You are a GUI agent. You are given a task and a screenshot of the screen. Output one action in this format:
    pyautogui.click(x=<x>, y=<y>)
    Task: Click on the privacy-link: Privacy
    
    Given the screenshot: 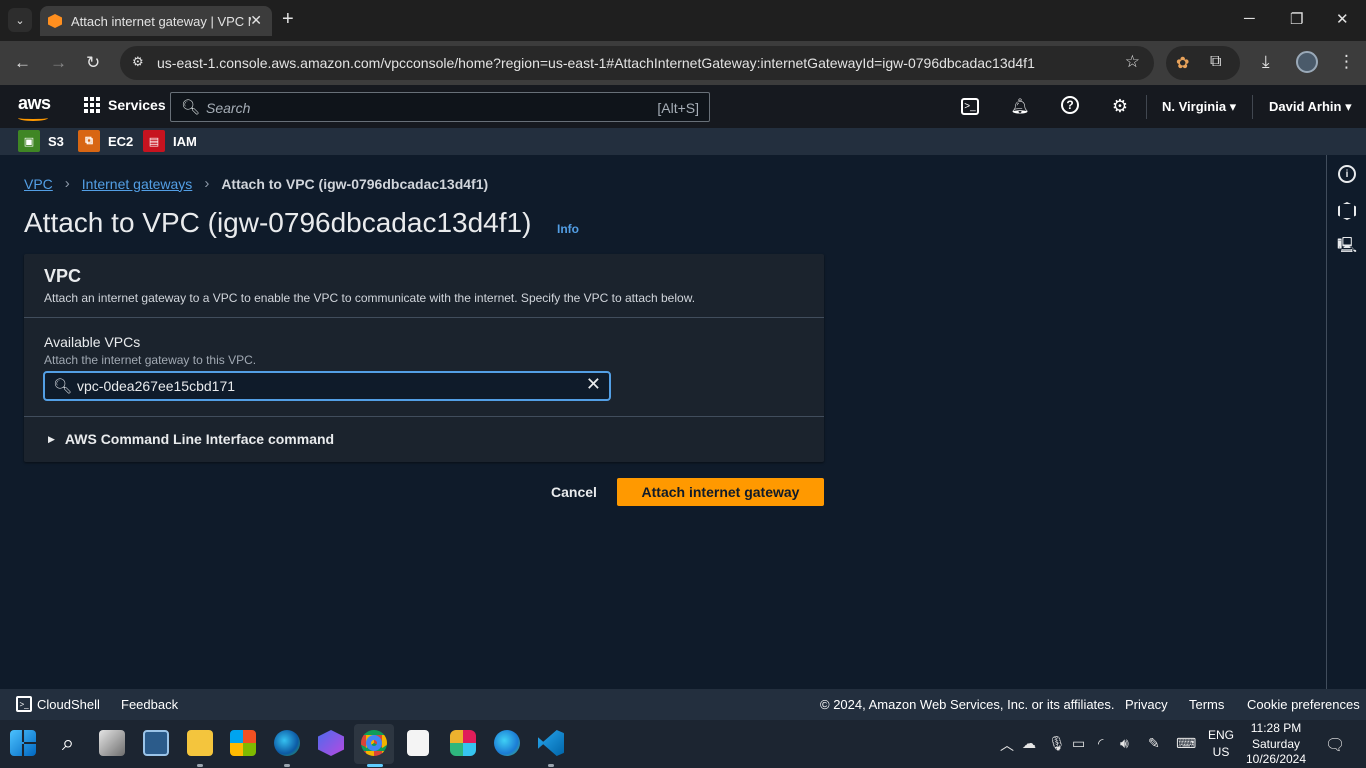 What is the action you would take?
    pyautogui.click(x=1146, y=704)
    